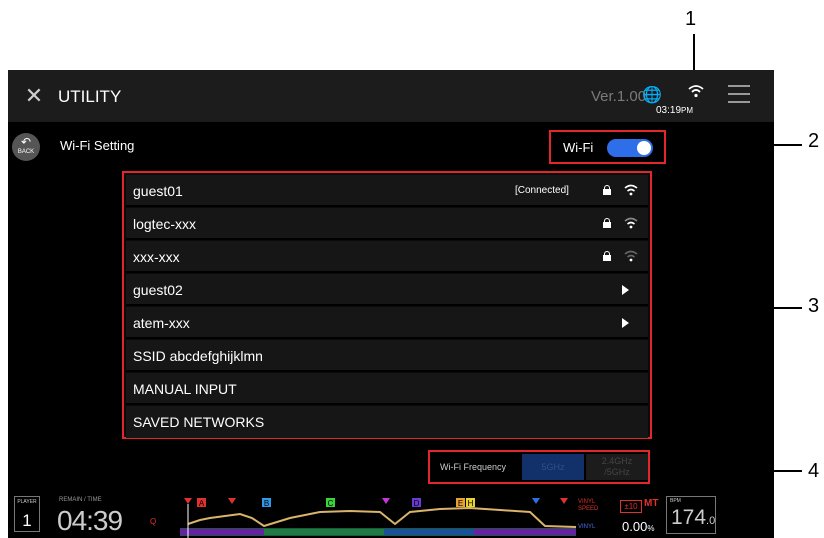 This screenshot has width=824, height=538. I want to click on clock: 03:19PM, so click(674, 110).